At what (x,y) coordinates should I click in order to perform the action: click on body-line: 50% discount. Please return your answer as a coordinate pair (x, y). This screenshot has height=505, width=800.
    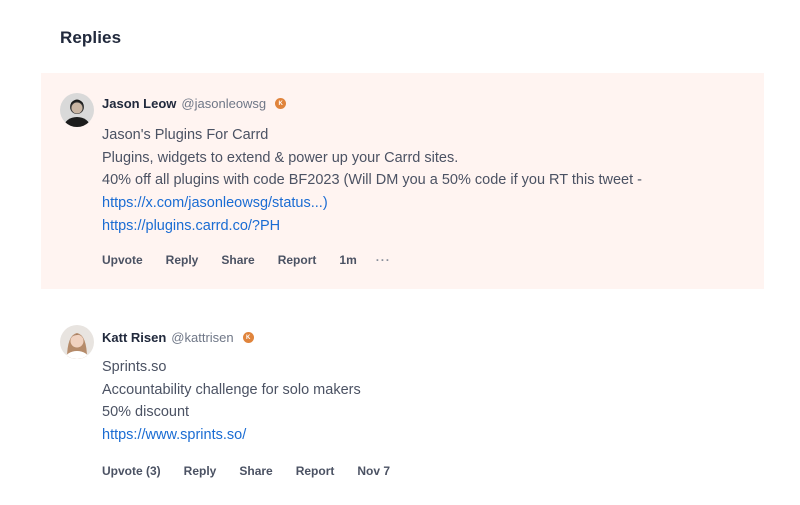
    Looking at the image, I should click on (146, 412).